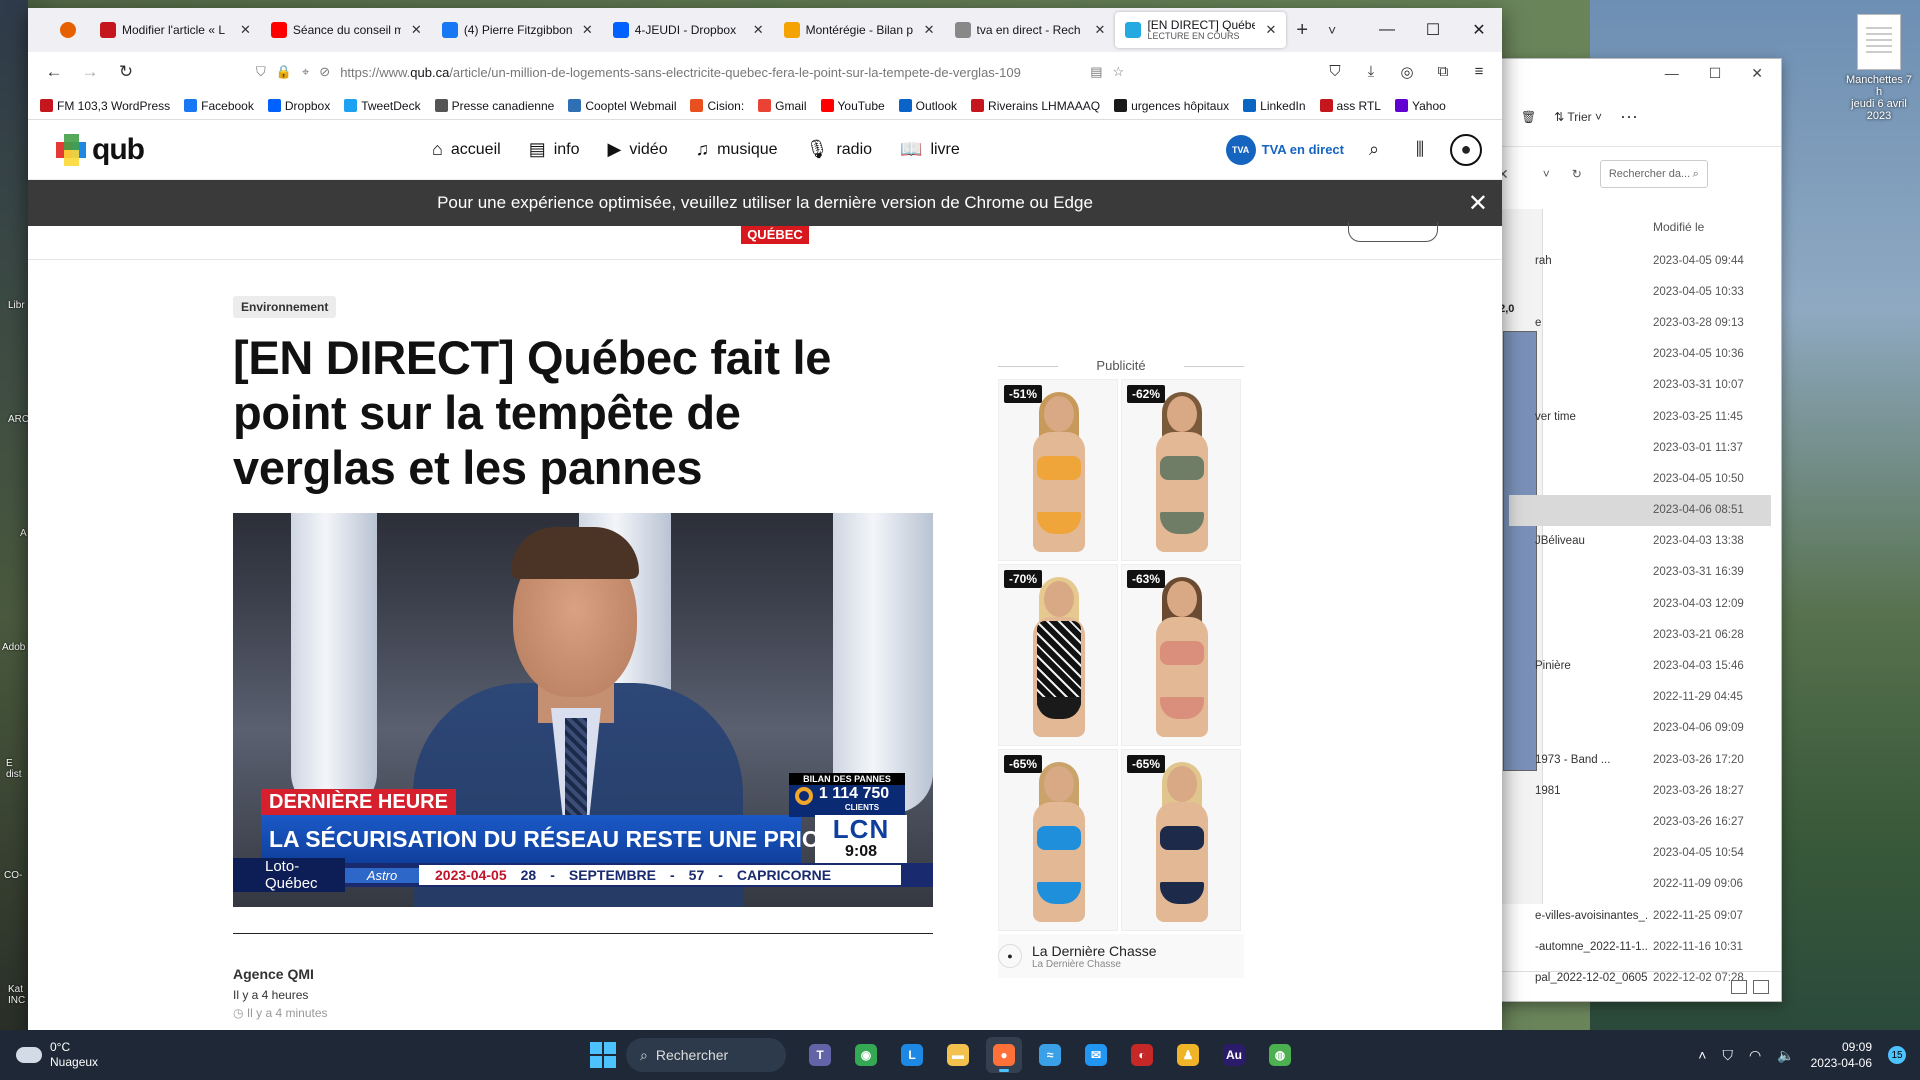 This screenshot has height=1080, width=1920. Describe the element at coordinates (1096, 1055) in the screenshot. I see `taskbar-app: ✉` at that location.